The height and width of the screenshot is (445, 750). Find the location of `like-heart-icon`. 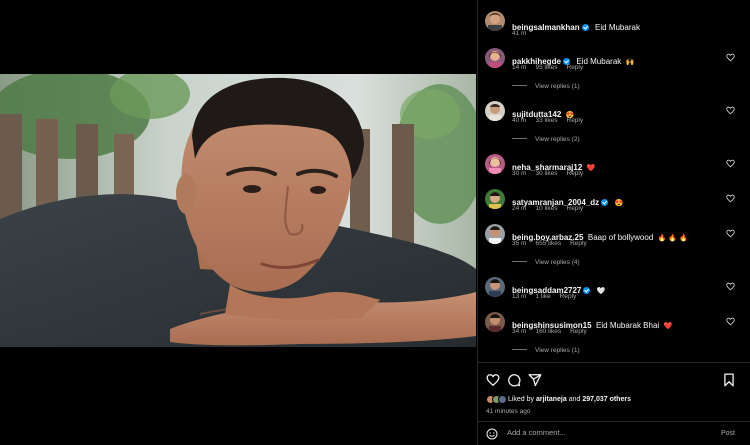

like-heart-icon is located at coordinates (493, 380).